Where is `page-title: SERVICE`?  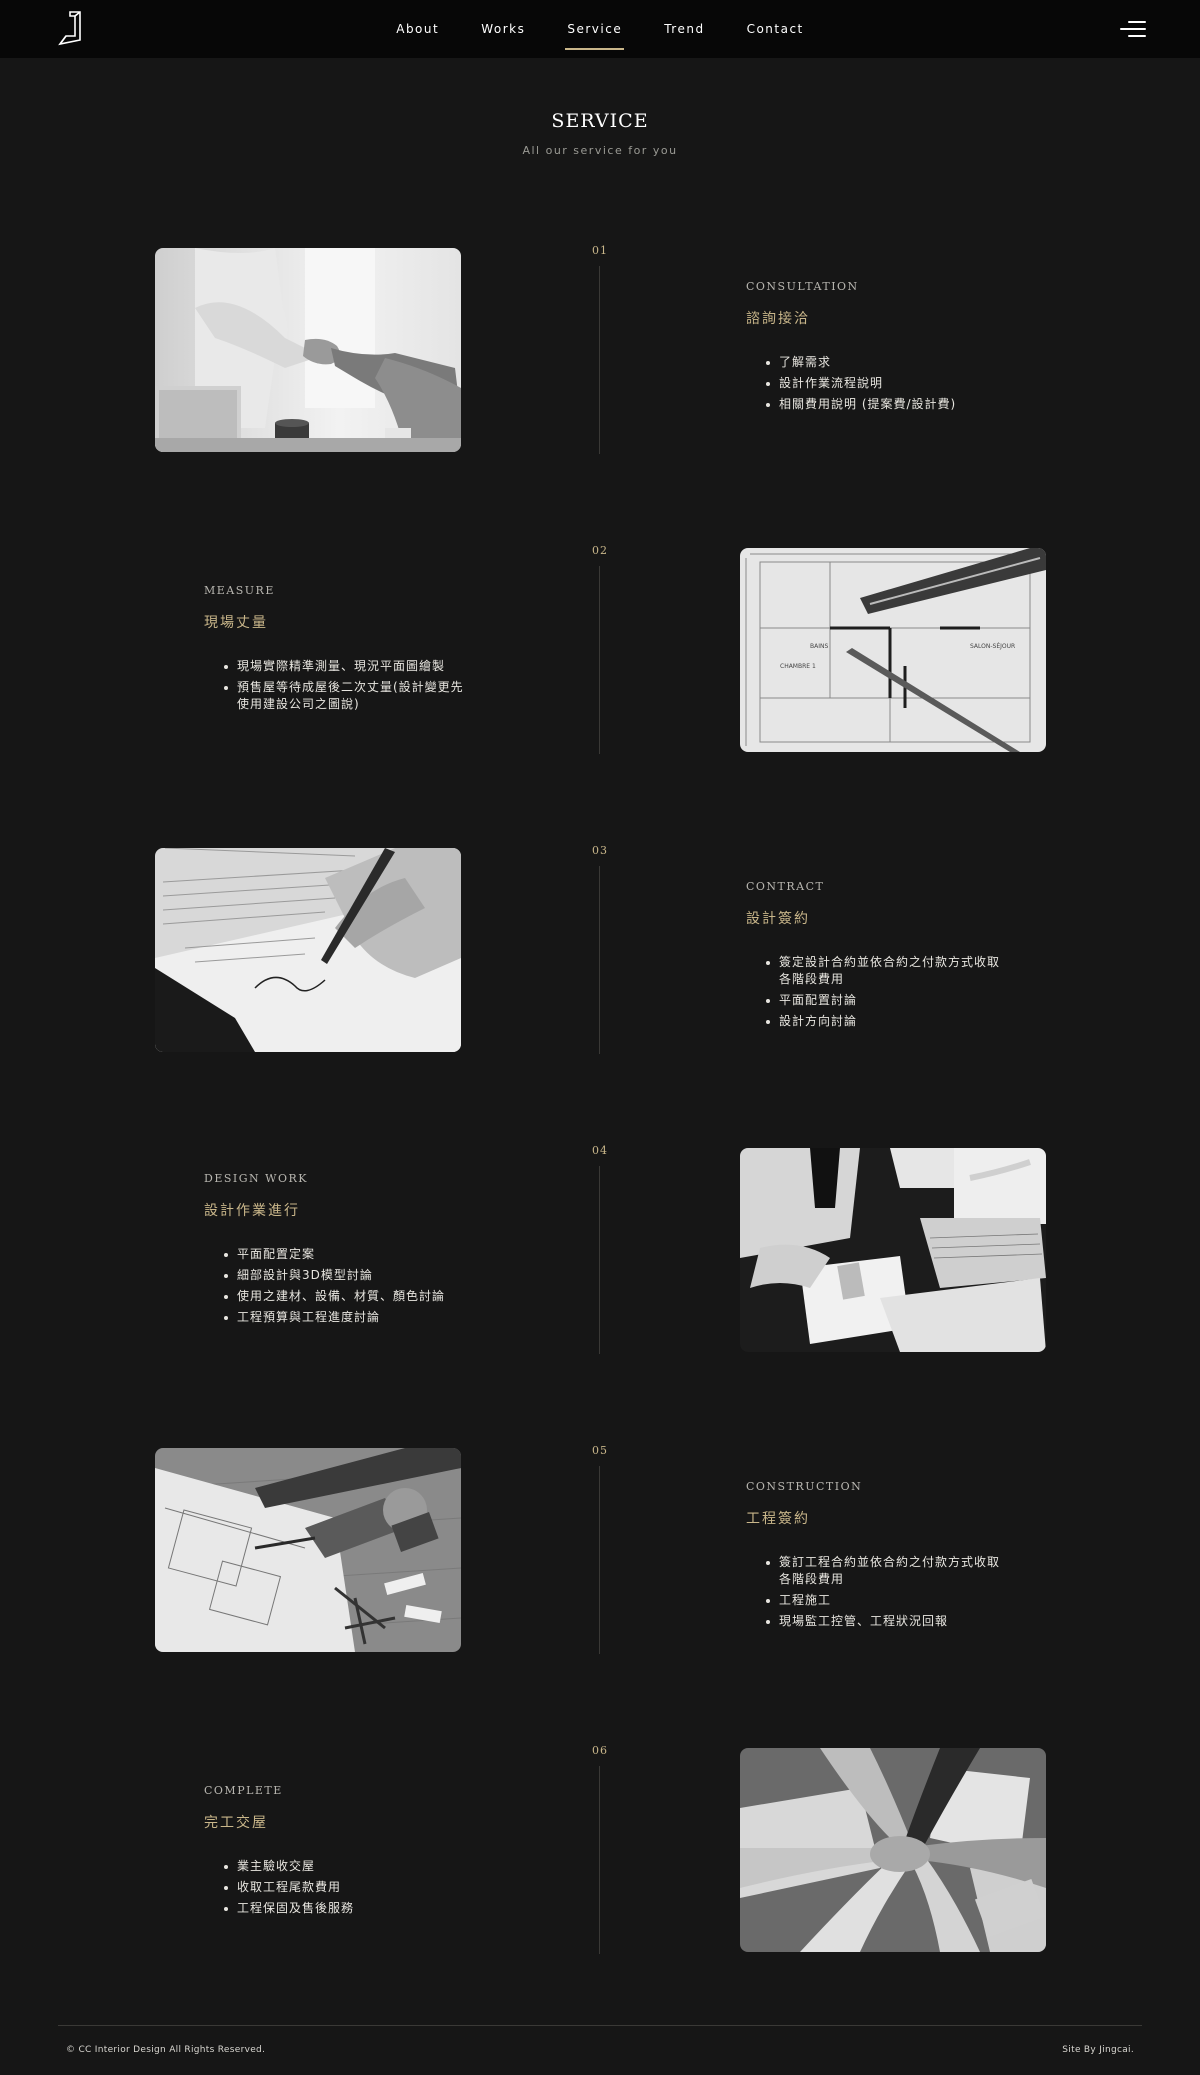 page-title: SERVICE is located at coordinates (600, 121).